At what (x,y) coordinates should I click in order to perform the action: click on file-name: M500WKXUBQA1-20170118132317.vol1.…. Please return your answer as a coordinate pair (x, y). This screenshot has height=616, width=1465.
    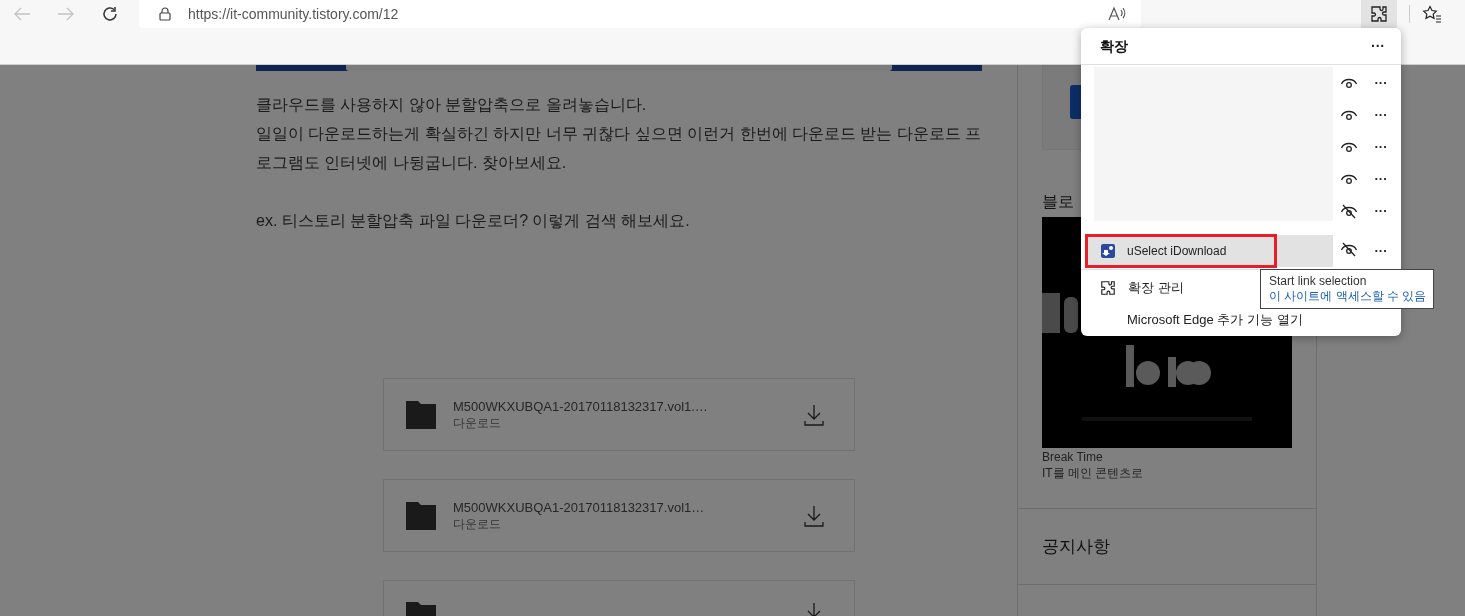
    Looking at the image, I should click on (581, 406).